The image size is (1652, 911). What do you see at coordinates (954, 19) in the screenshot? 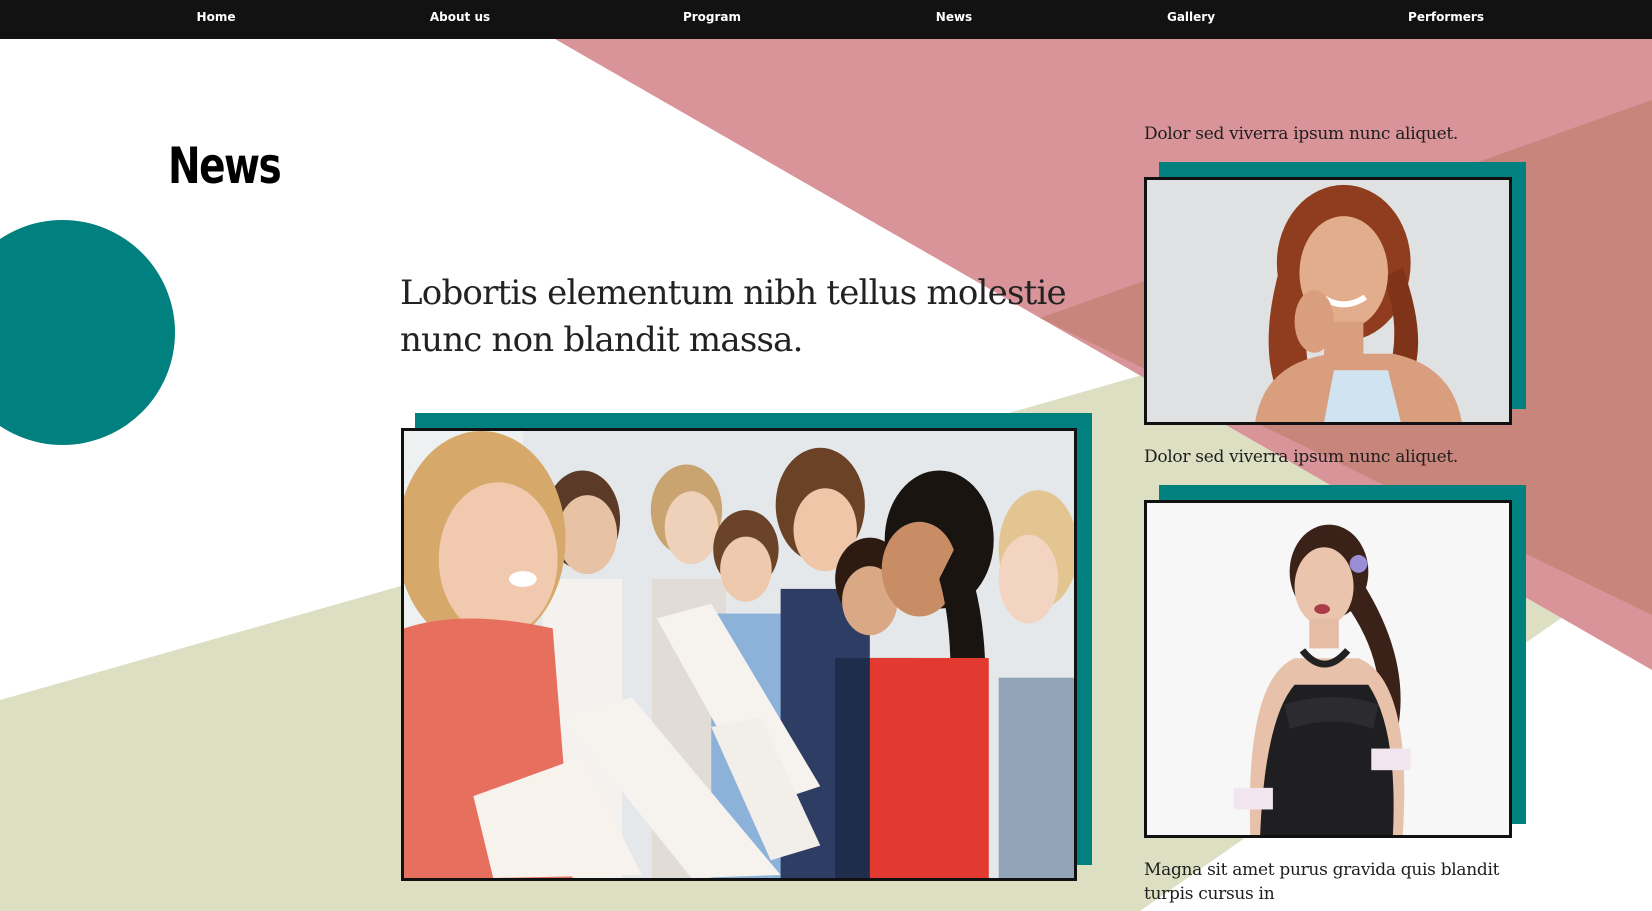
I see `nav-news-link: News` at bounding box center [954, 19].